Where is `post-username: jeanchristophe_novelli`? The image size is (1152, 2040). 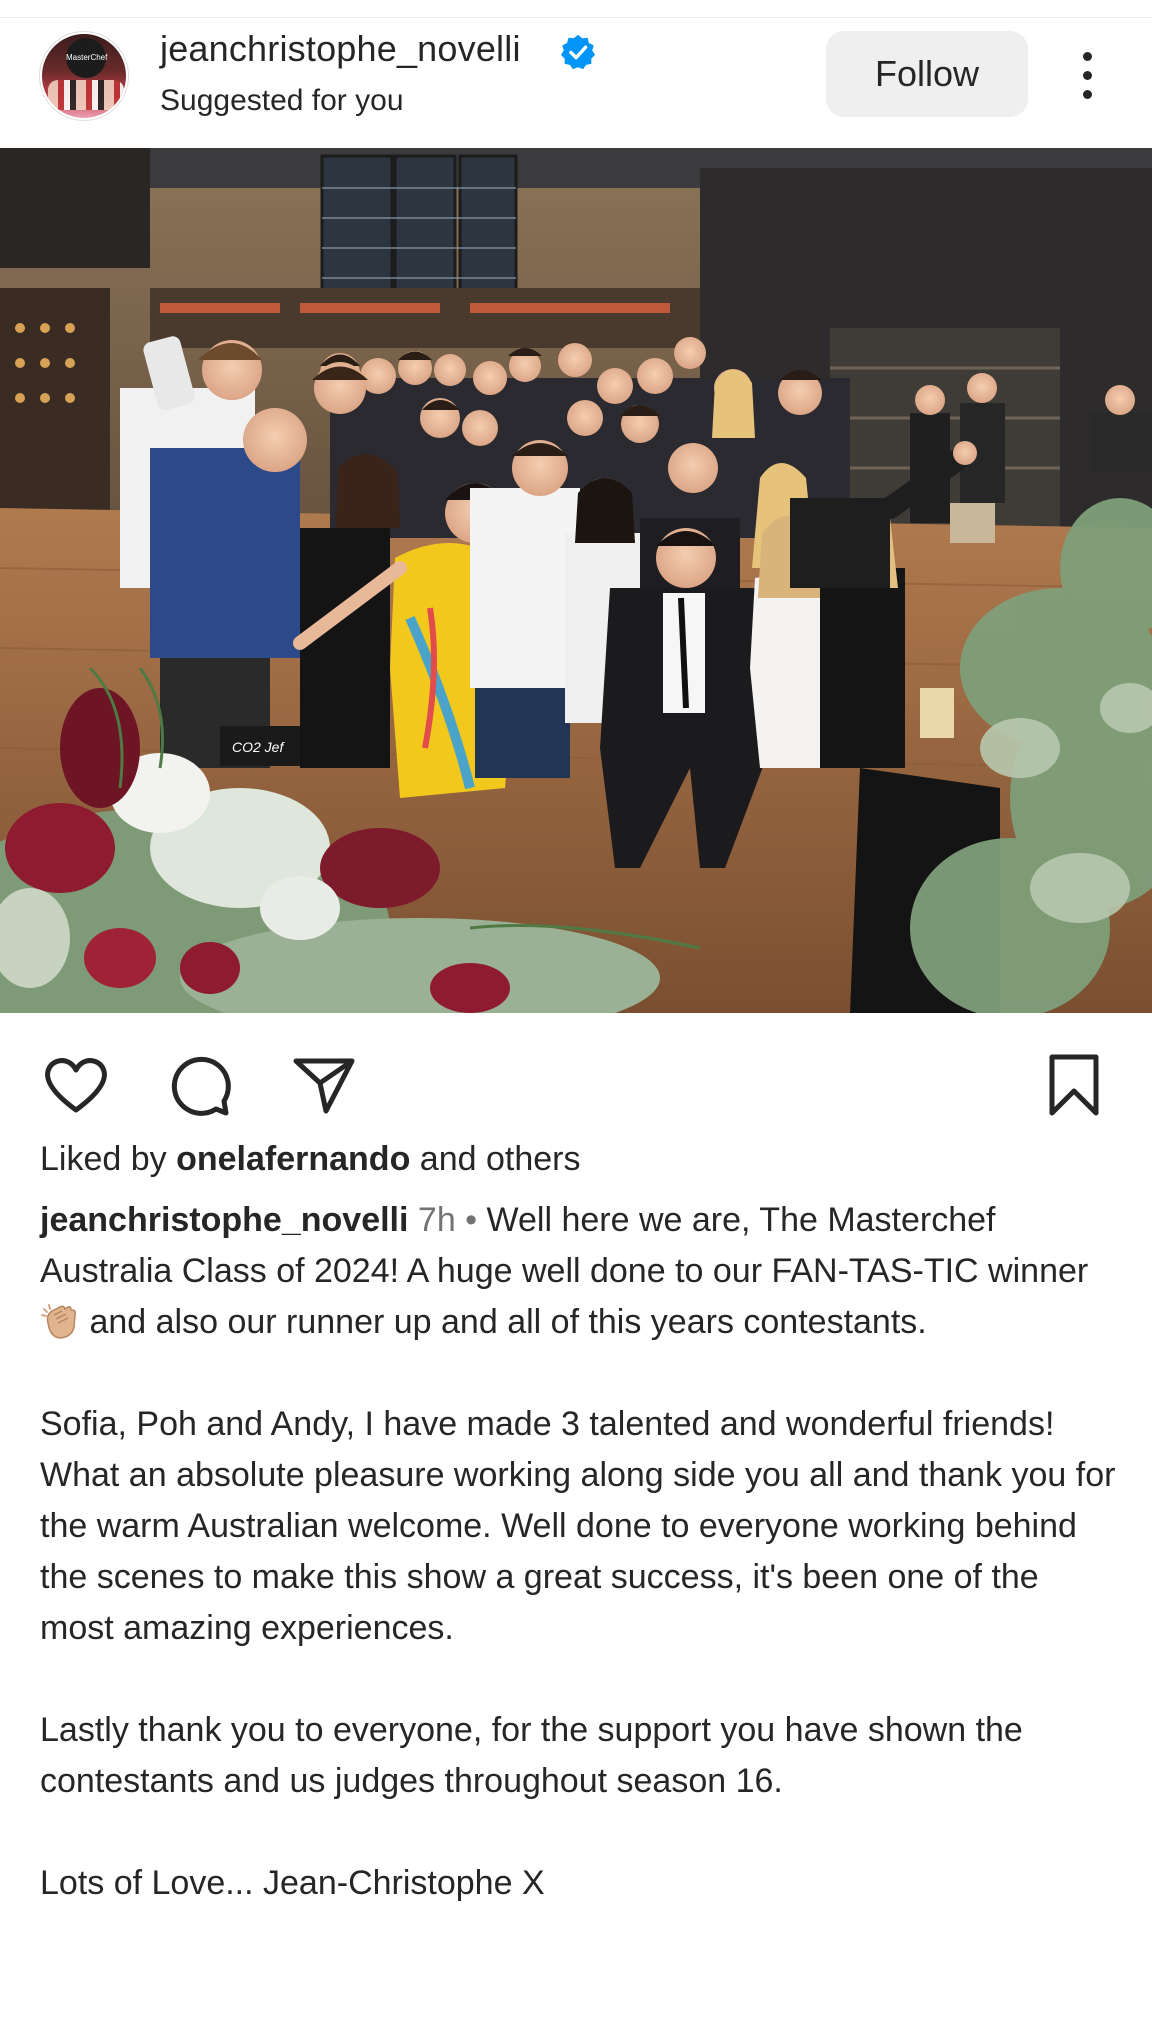
post-username: jeanchristophe_novelli is located at coordinates (340, 49).